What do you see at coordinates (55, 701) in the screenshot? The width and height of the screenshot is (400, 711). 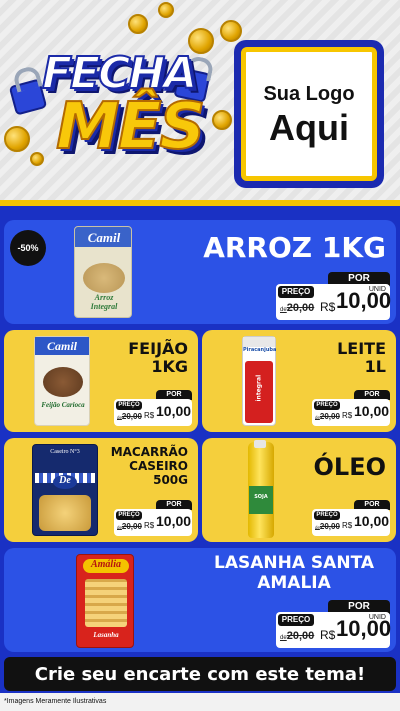 I see `footnote: *Imagens Meramente Ilustrativas` at bounding box center [55, 701].